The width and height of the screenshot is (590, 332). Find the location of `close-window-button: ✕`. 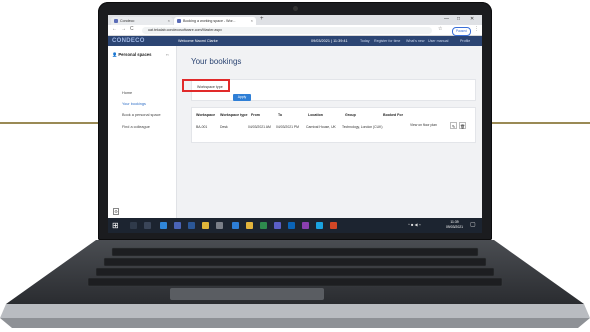

close-window-button: ✕ is located at coordinates (472, 19).